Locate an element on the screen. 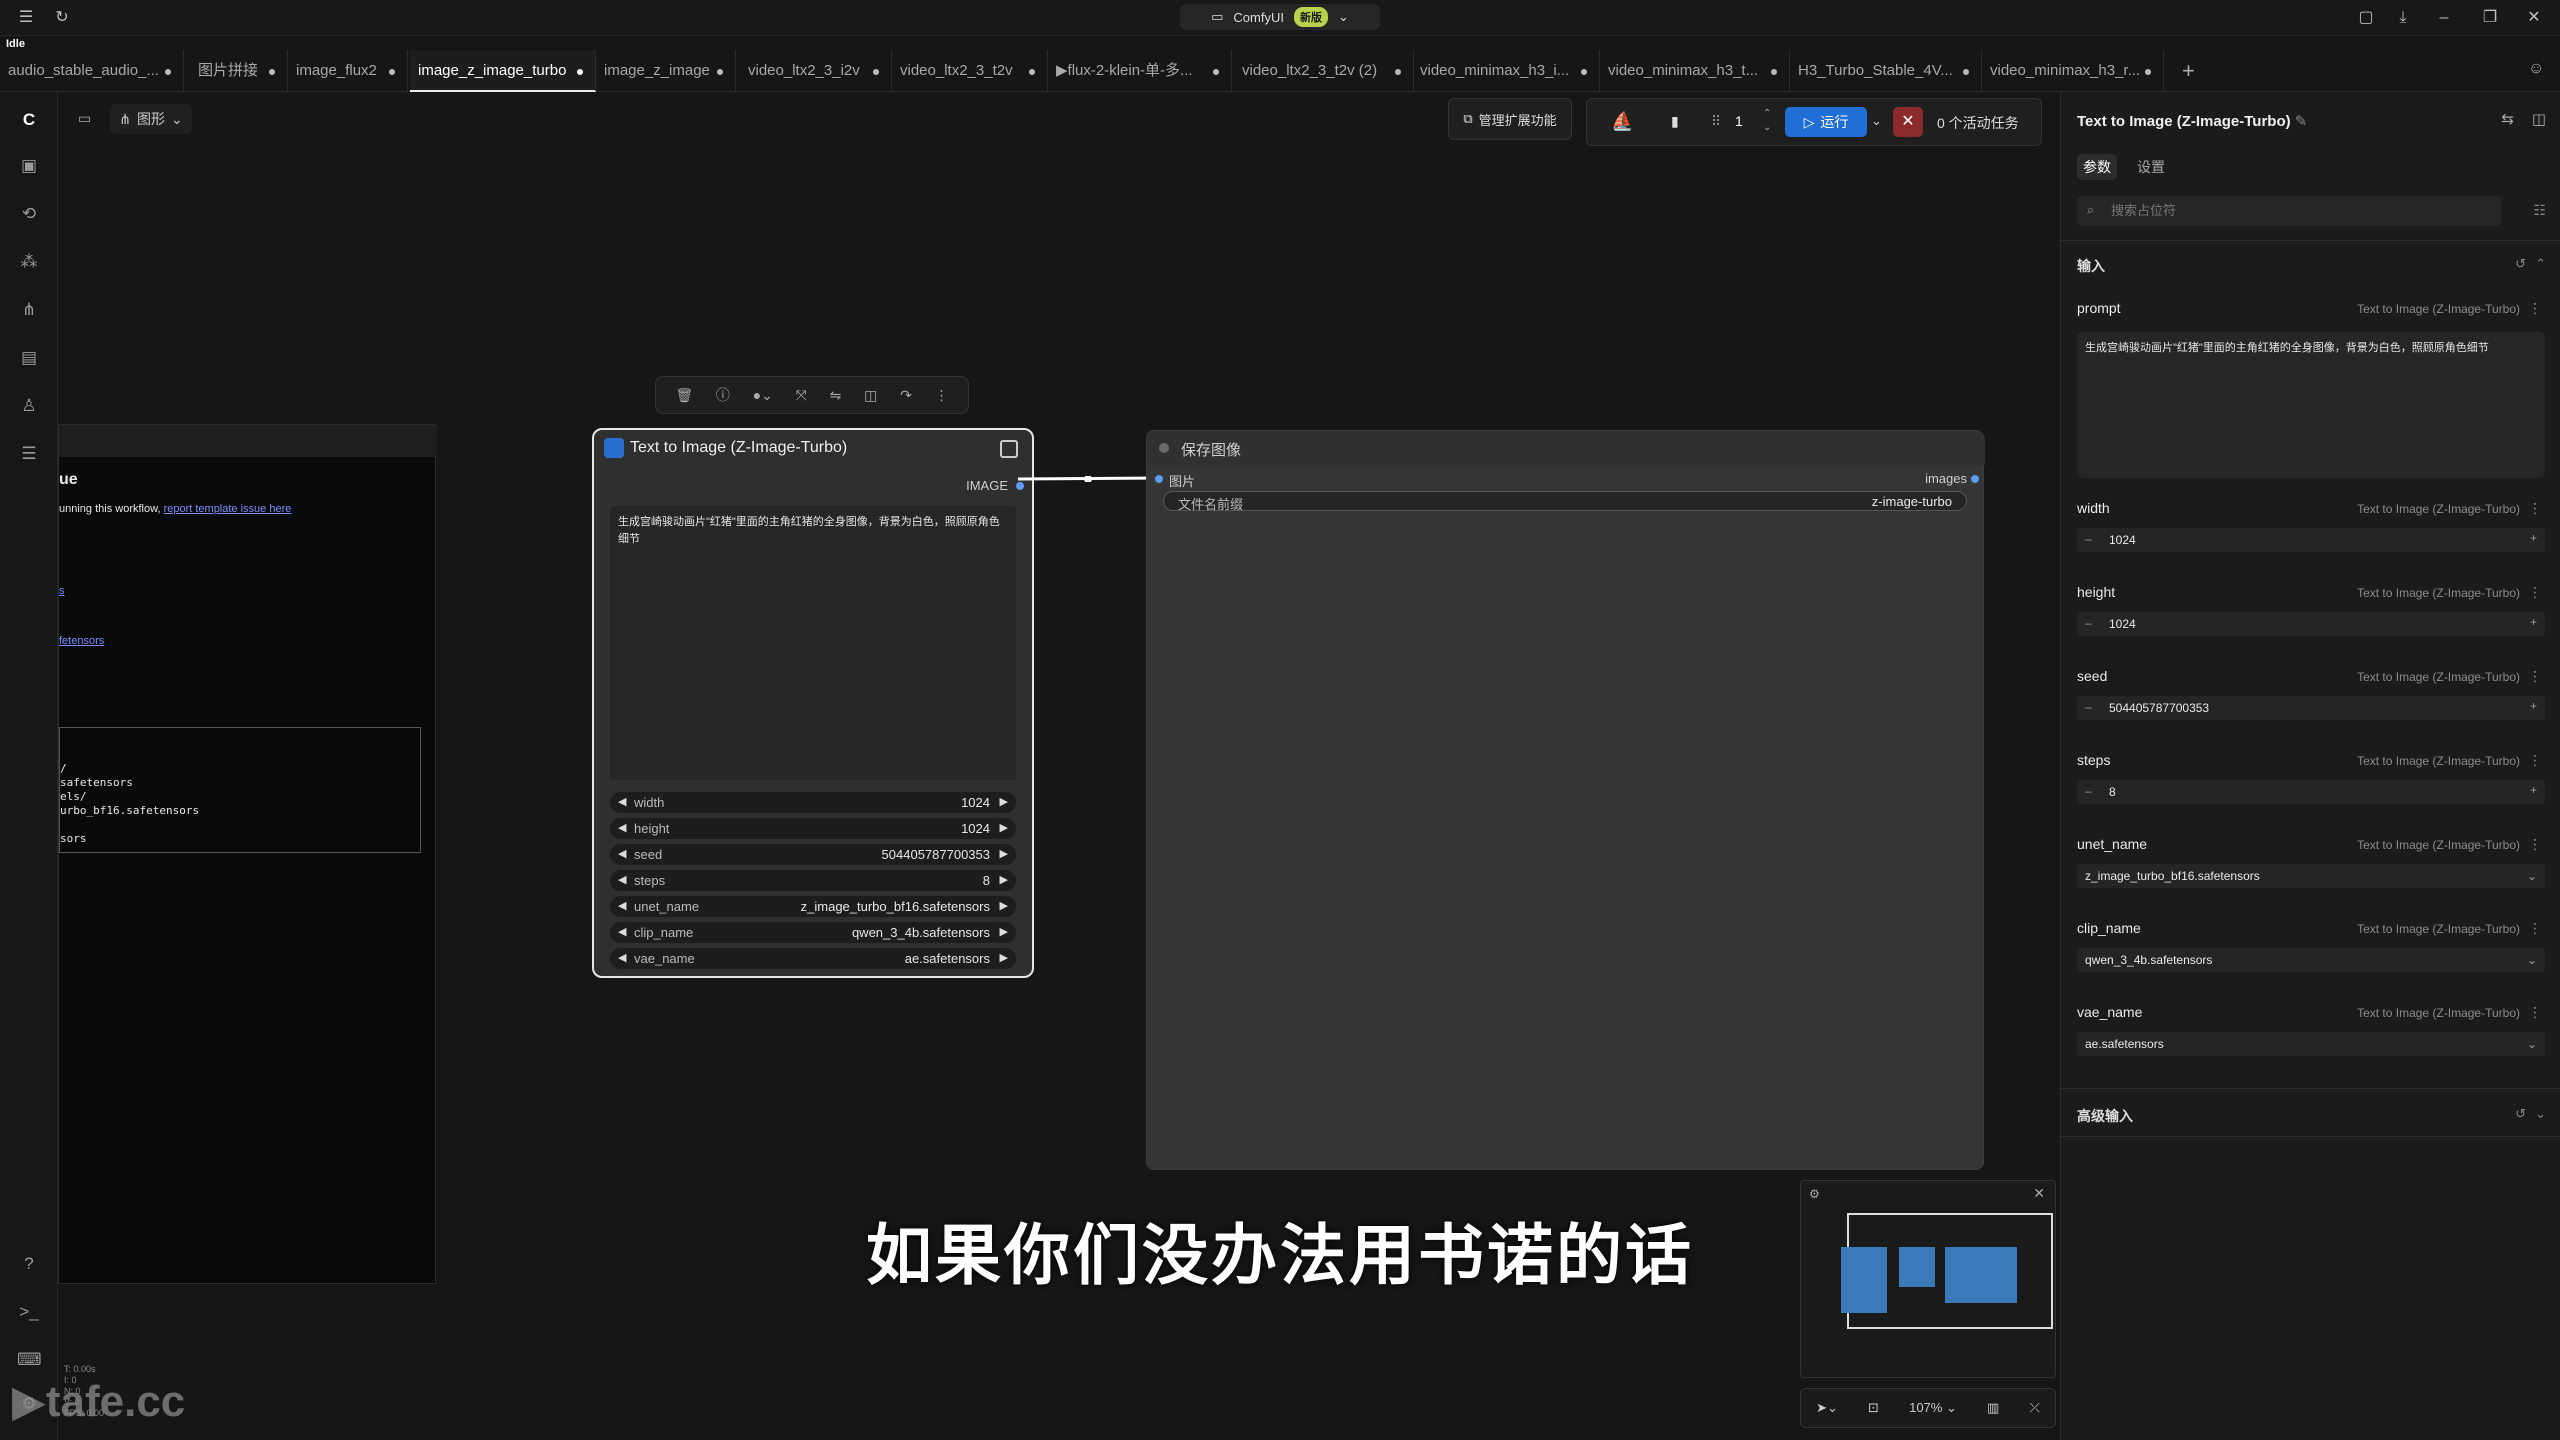  minimap-settings-icon: ⚙ is located at coordinates (1814, 1194).